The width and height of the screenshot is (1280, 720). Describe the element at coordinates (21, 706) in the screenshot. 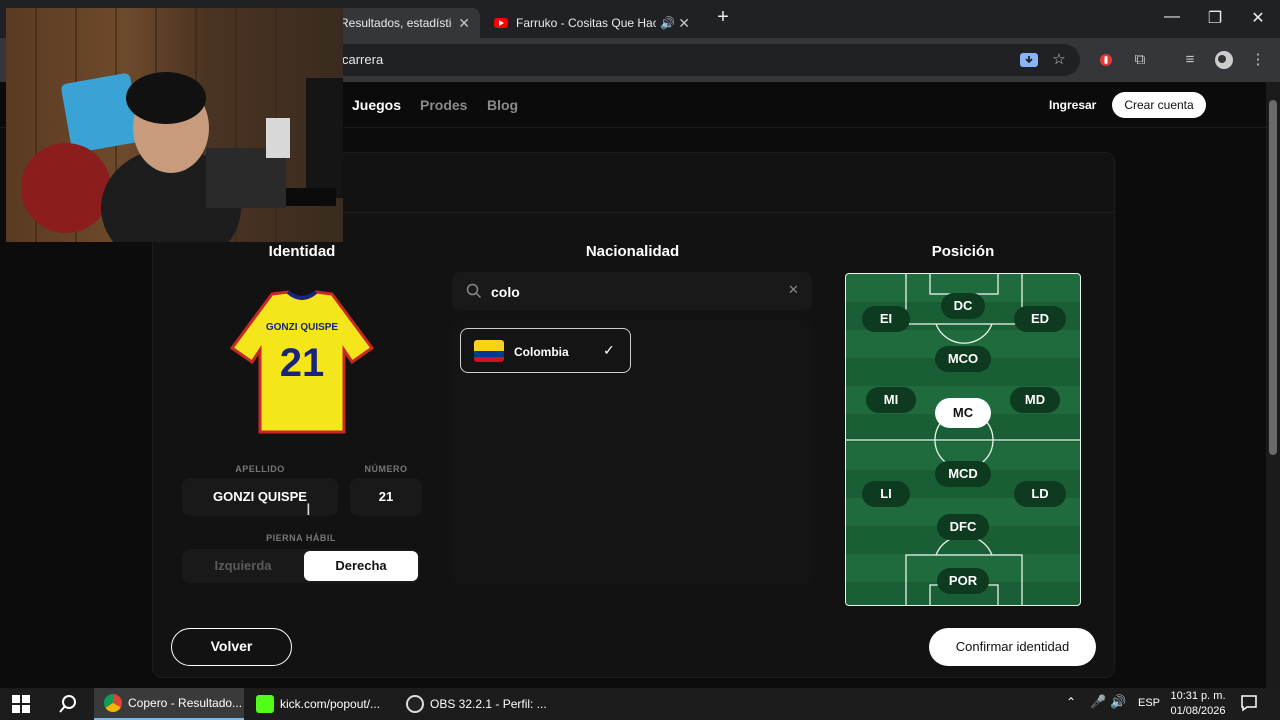

I see `windows-start-icon` at that location.